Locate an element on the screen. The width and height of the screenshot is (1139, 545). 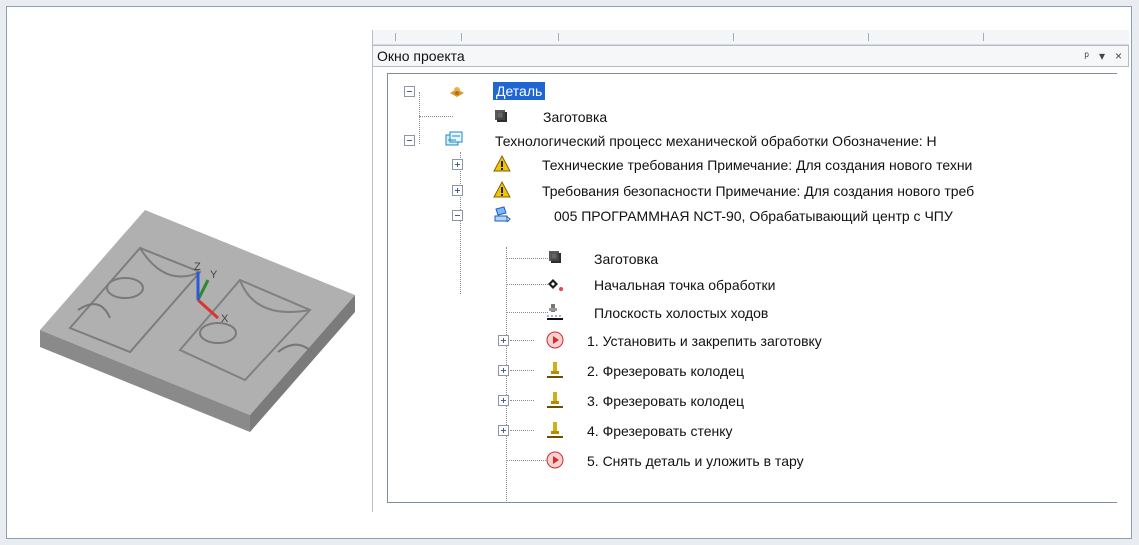
tree-item-operation-blank: Заготовка is located at coordinates (658, 259).